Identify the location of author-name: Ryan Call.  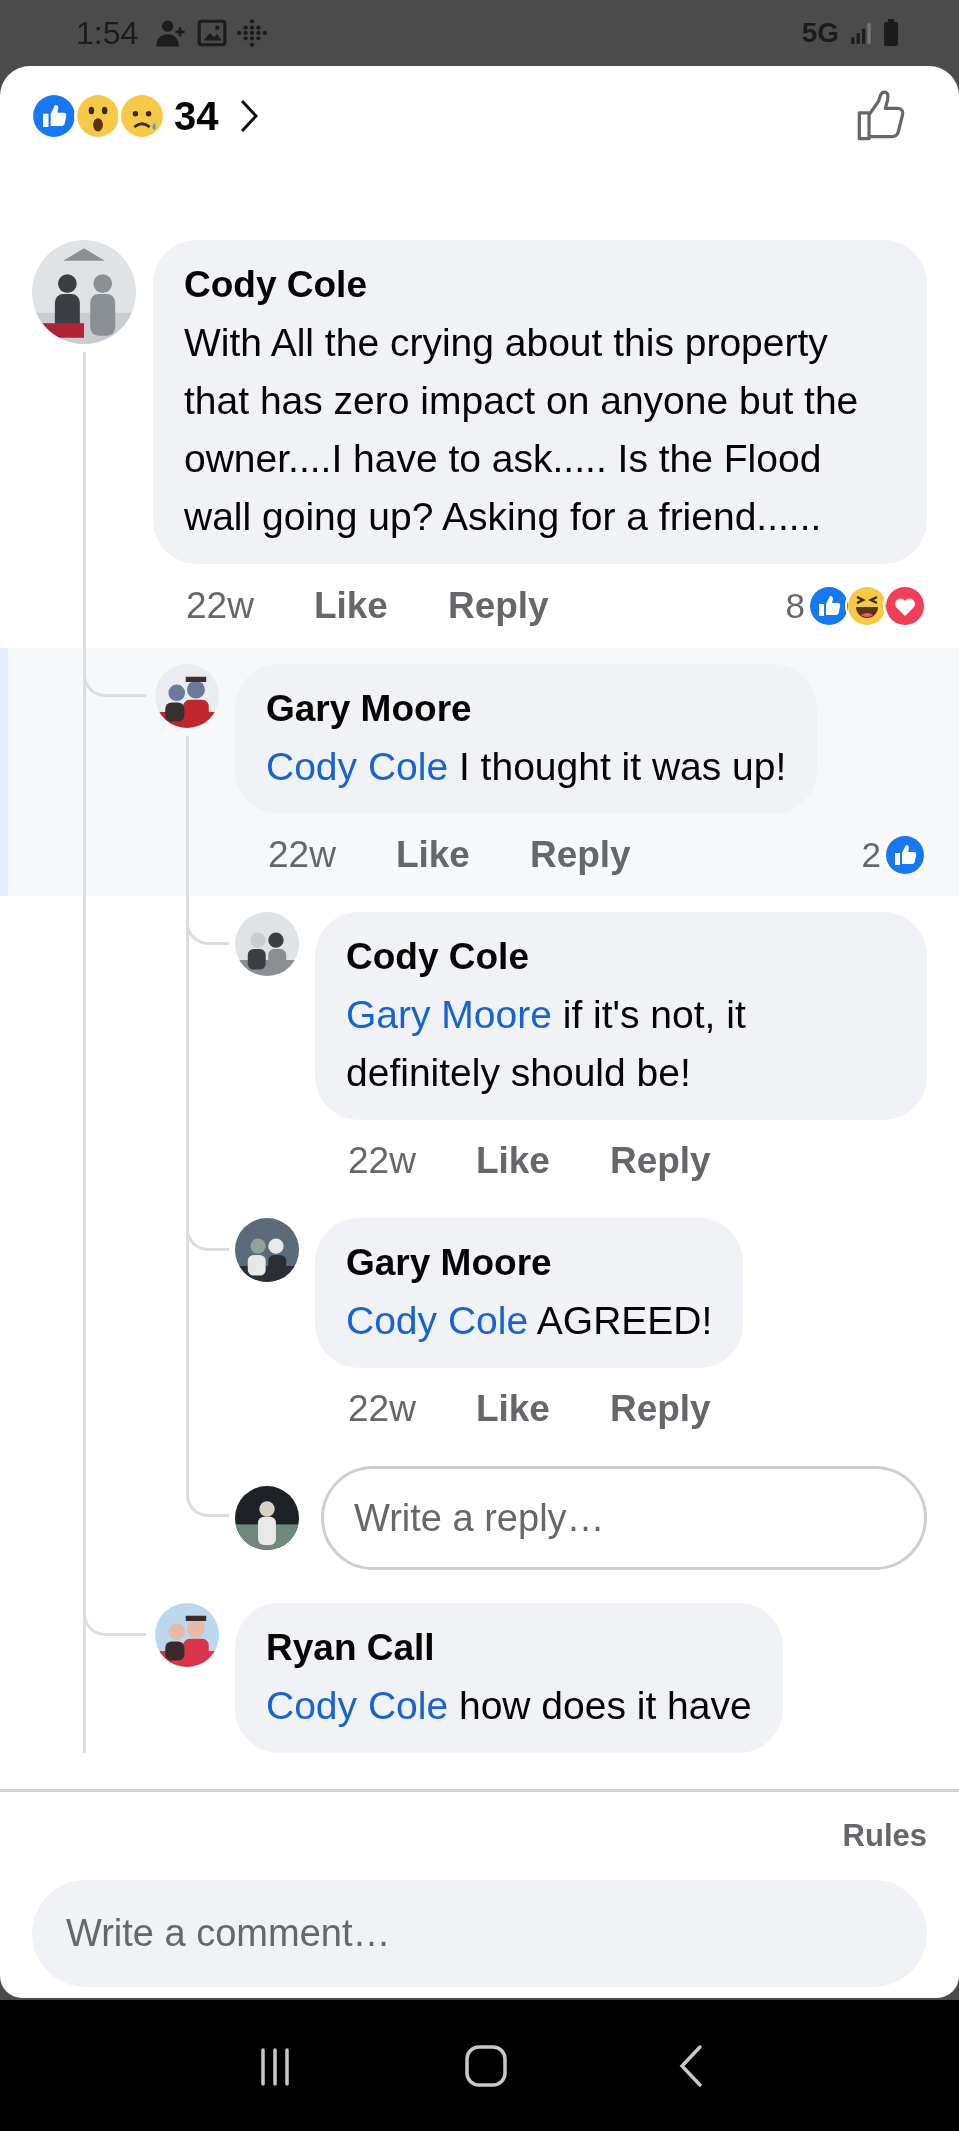
(509, 1648).